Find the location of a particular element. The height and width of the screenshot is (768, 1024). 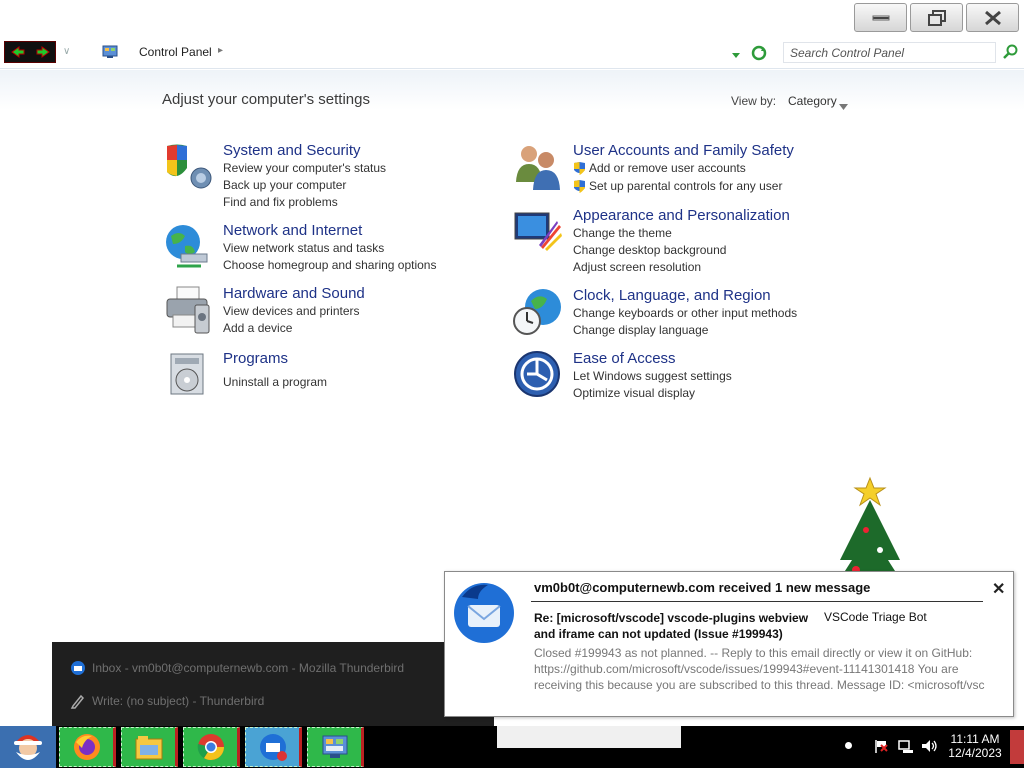

file-explorer-icon is located at coordinates (148, 748).